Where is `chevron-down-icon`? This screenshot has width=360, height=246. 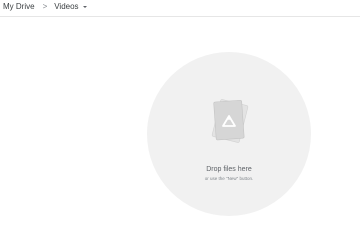 chevron-down-icon is located at coordinates (84, 7).